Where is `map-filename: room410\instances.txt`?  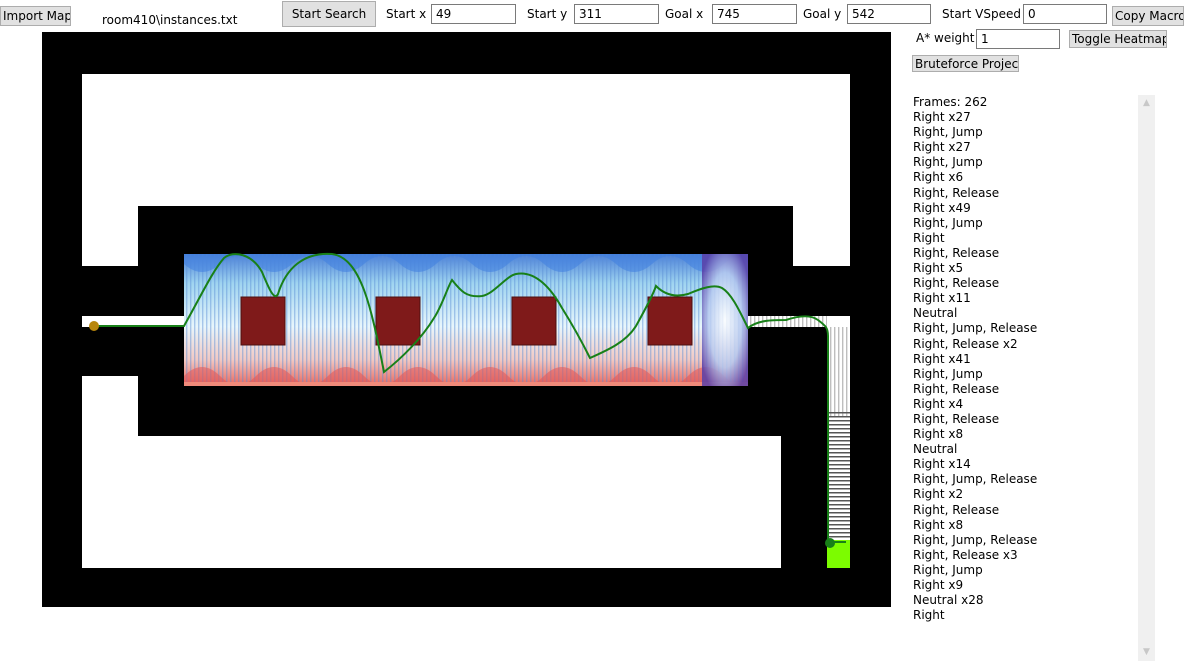 map-filename: room410\instances.txt is located at coordinates (170, 20).